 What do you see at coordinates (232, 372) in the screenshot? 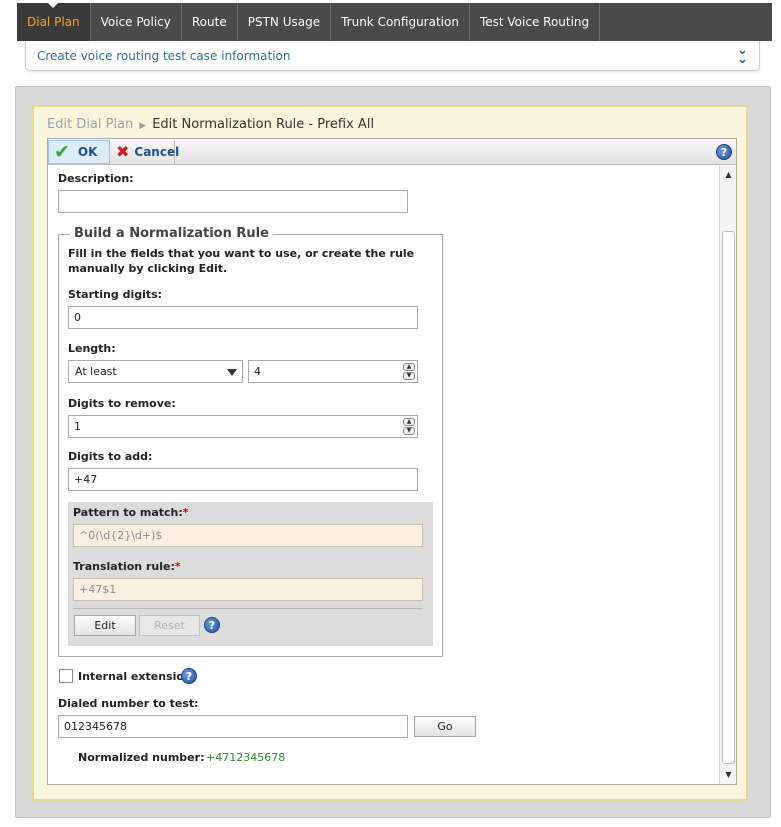
I see `dropdown-arrow-icon` at bounding box center [232, 372].